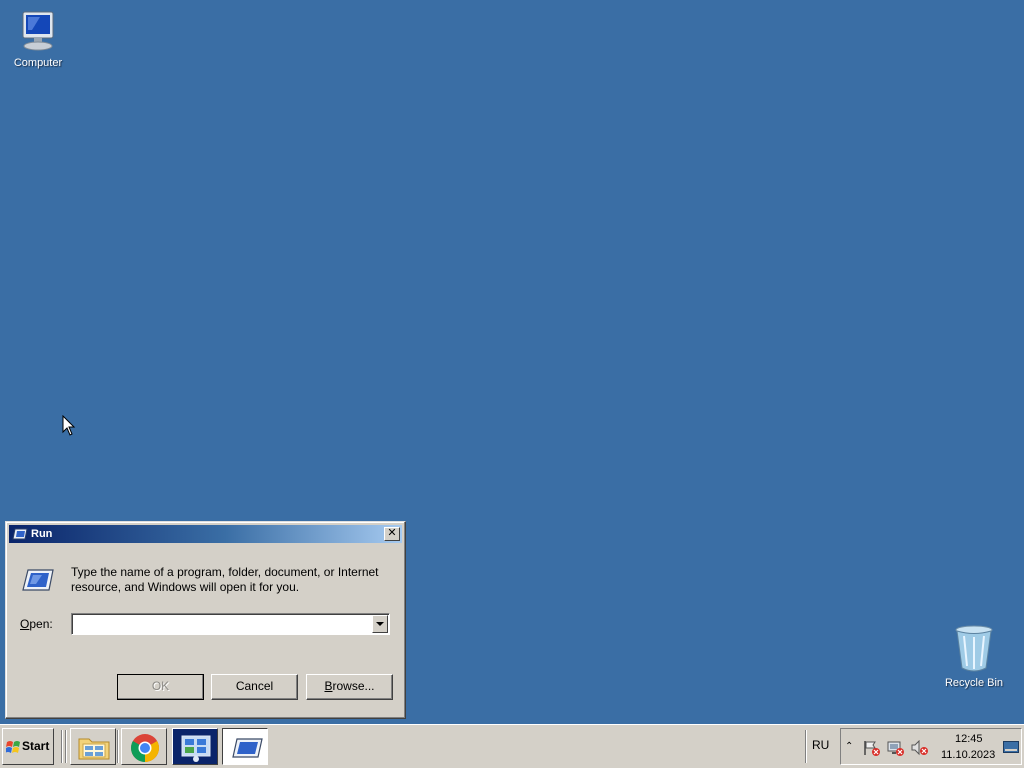 The height and width of the screenshot is (768, 1024). Describe the element at coordinates (1011, 747) in the screenshot. I see `show-desktop-icon` at that location.